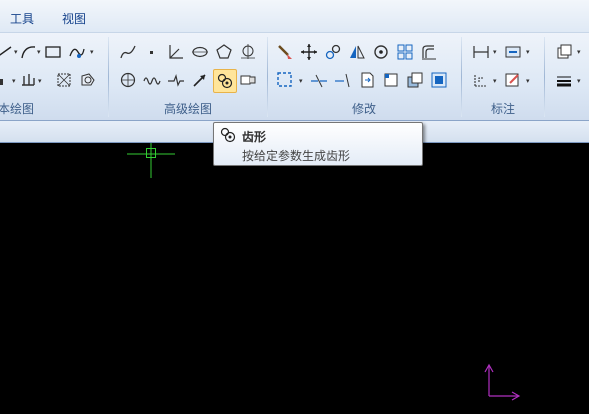  Describe the element at coordinates (319, 80) in the screenshot. I see `trim-tool-icon` at that location.